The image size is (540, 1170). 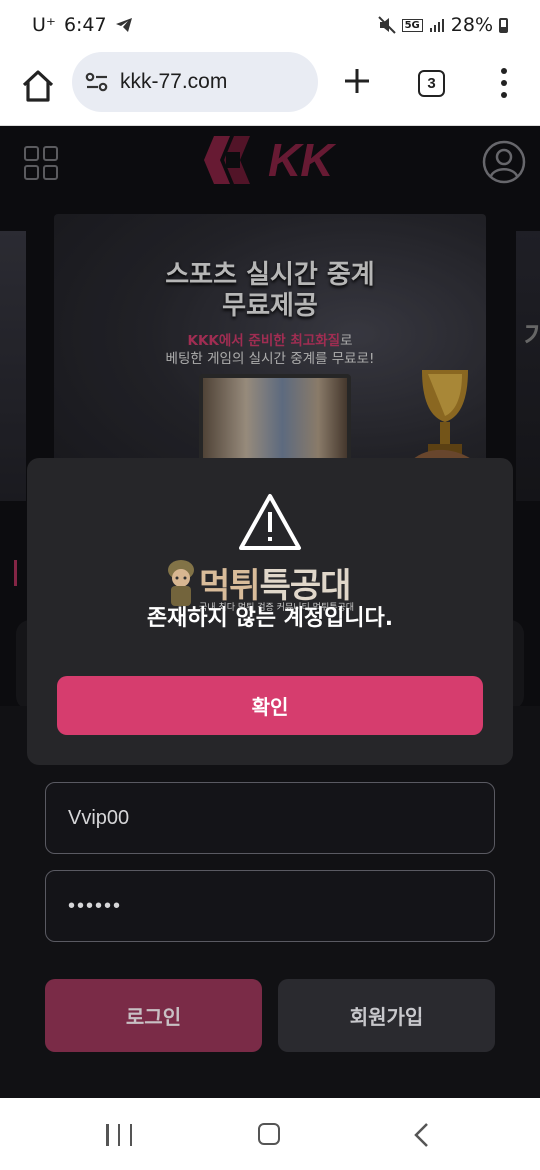 What do you see at coordinates (422, 1135) in the screenshot?
I see `back-icon` at bounding box center [422, 1135].